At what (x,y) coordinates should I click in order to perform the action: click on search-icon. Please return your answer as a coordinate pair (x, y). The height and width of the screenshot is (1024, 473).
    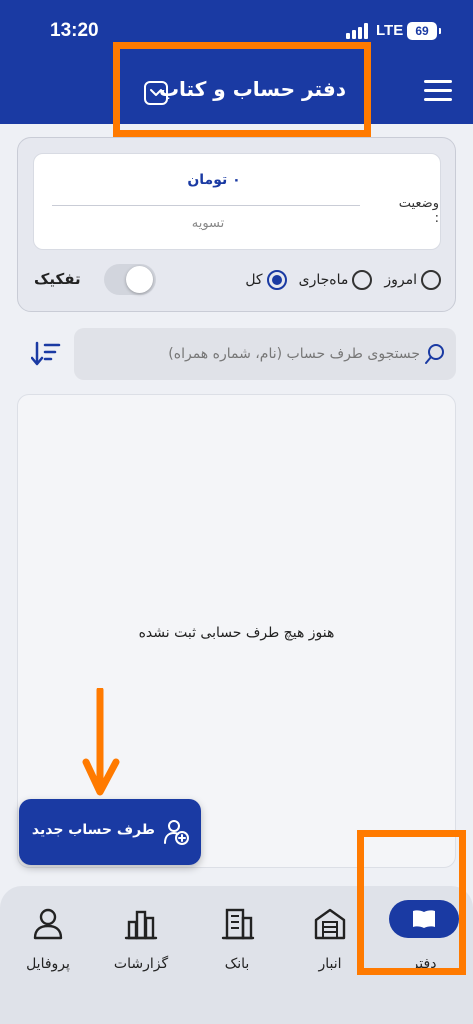
    Looking at the image, I should click on (434, 354).